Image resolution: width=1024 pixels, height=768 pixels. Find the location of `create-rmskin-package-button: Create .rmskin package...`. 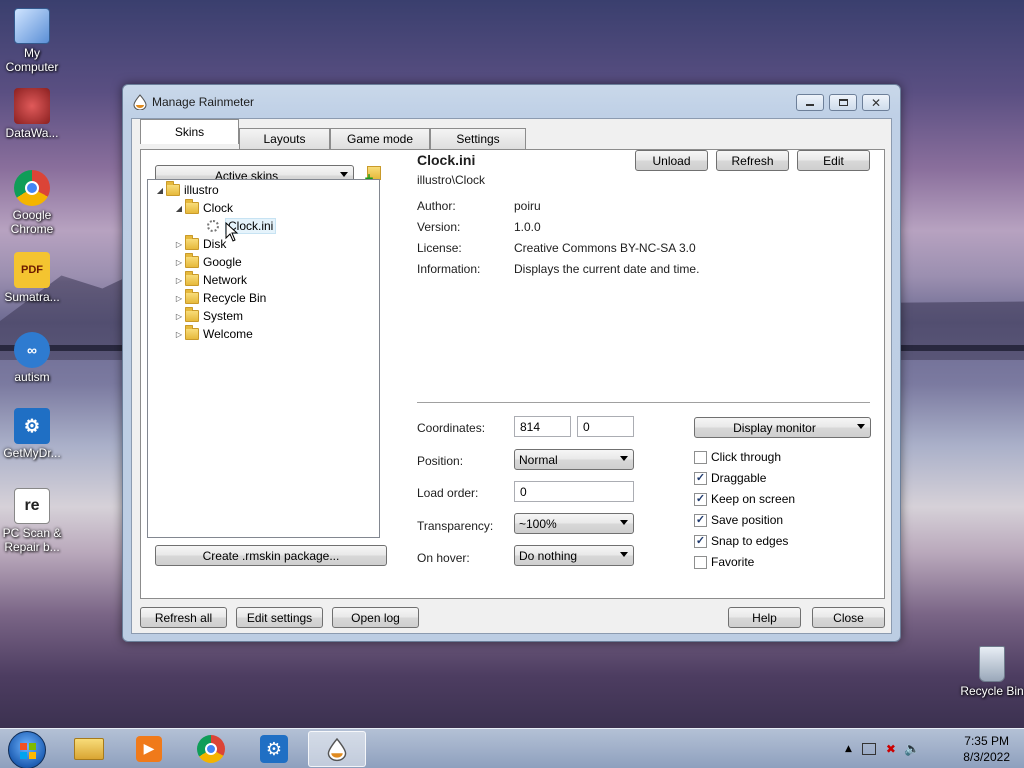

create-rmskin-package-button: Create .rmskin package... is located at coordinates (271, 555).